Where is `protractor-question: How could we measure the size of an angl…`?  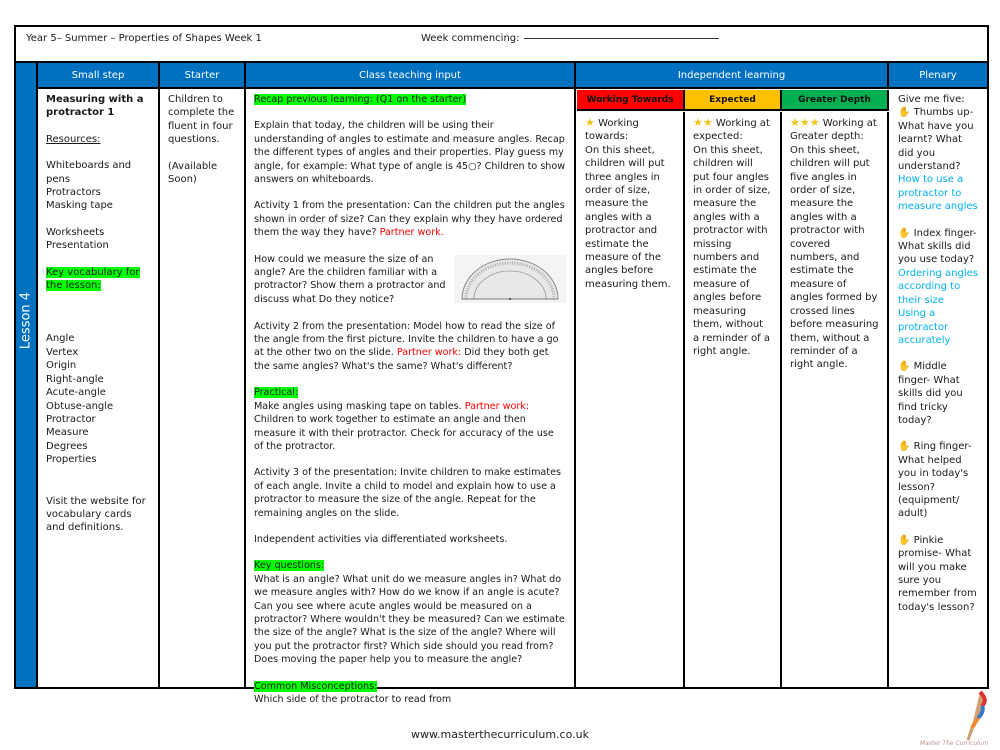
protractor-question: How could we measure the size of an angl… is located at coordinates (410, 280).